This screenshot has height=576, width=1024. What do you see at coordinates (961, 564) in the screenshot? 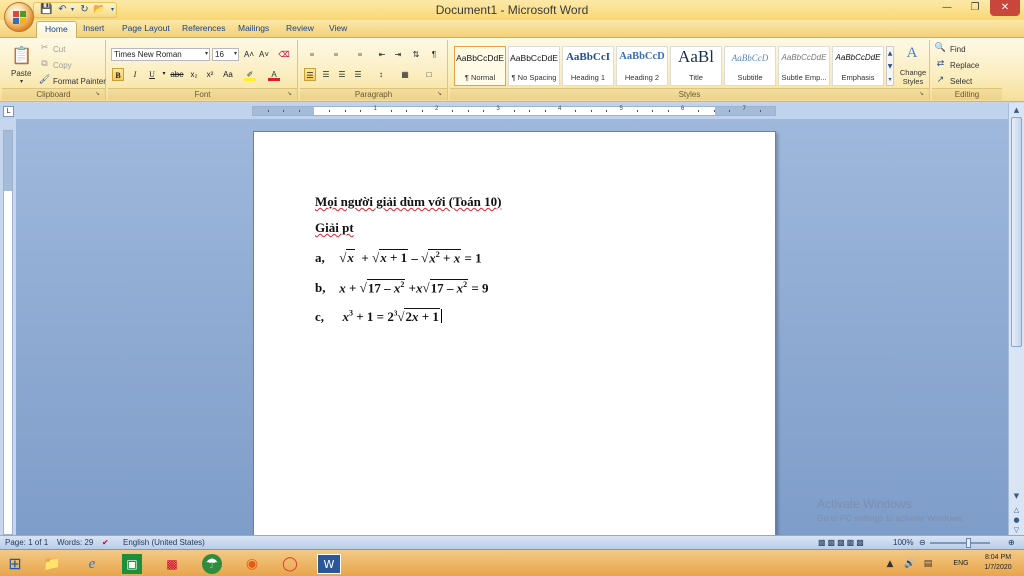
I see `input-language: ENG` at bounding box center [961, 564].